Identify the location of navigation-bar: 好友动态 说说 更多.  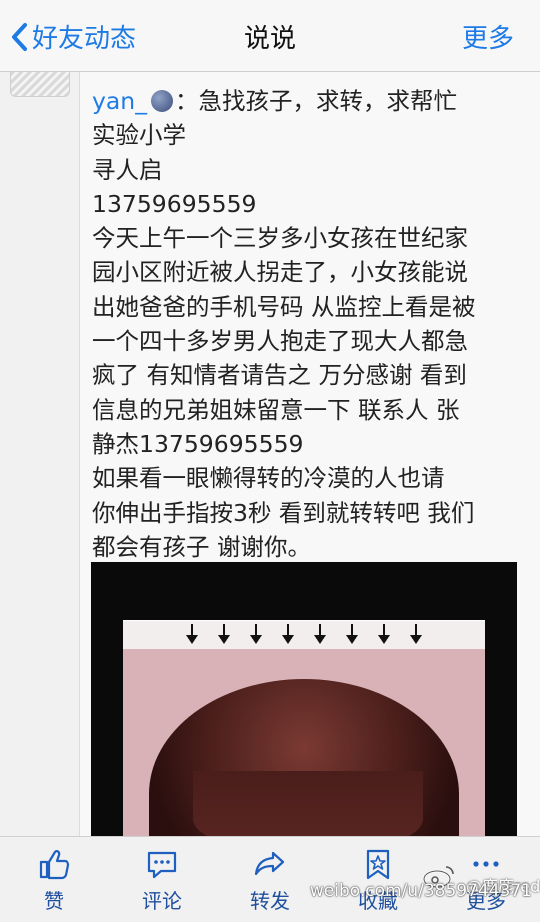
(270, 36).